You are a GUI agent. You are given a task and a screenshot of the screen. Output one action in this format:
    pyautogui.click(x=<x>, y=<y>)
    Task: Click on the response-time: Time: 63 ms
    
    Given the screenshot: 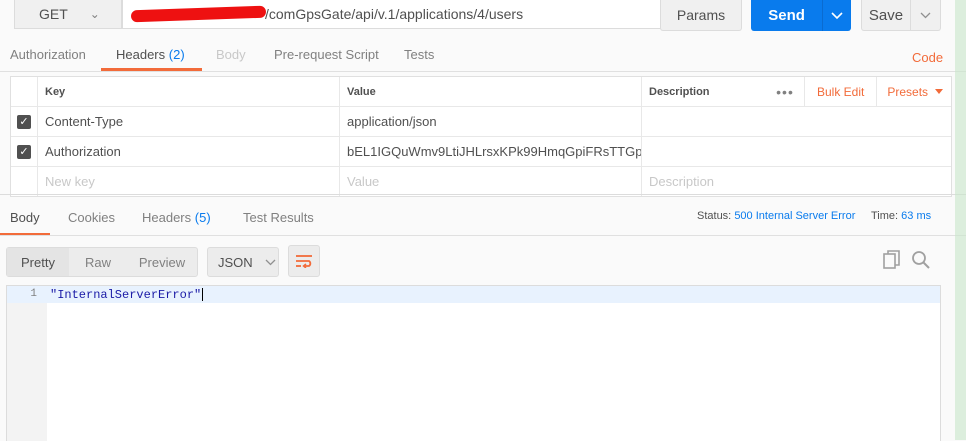 What is the action you would take?
    pyautogui.click(x=901, y=216)
    